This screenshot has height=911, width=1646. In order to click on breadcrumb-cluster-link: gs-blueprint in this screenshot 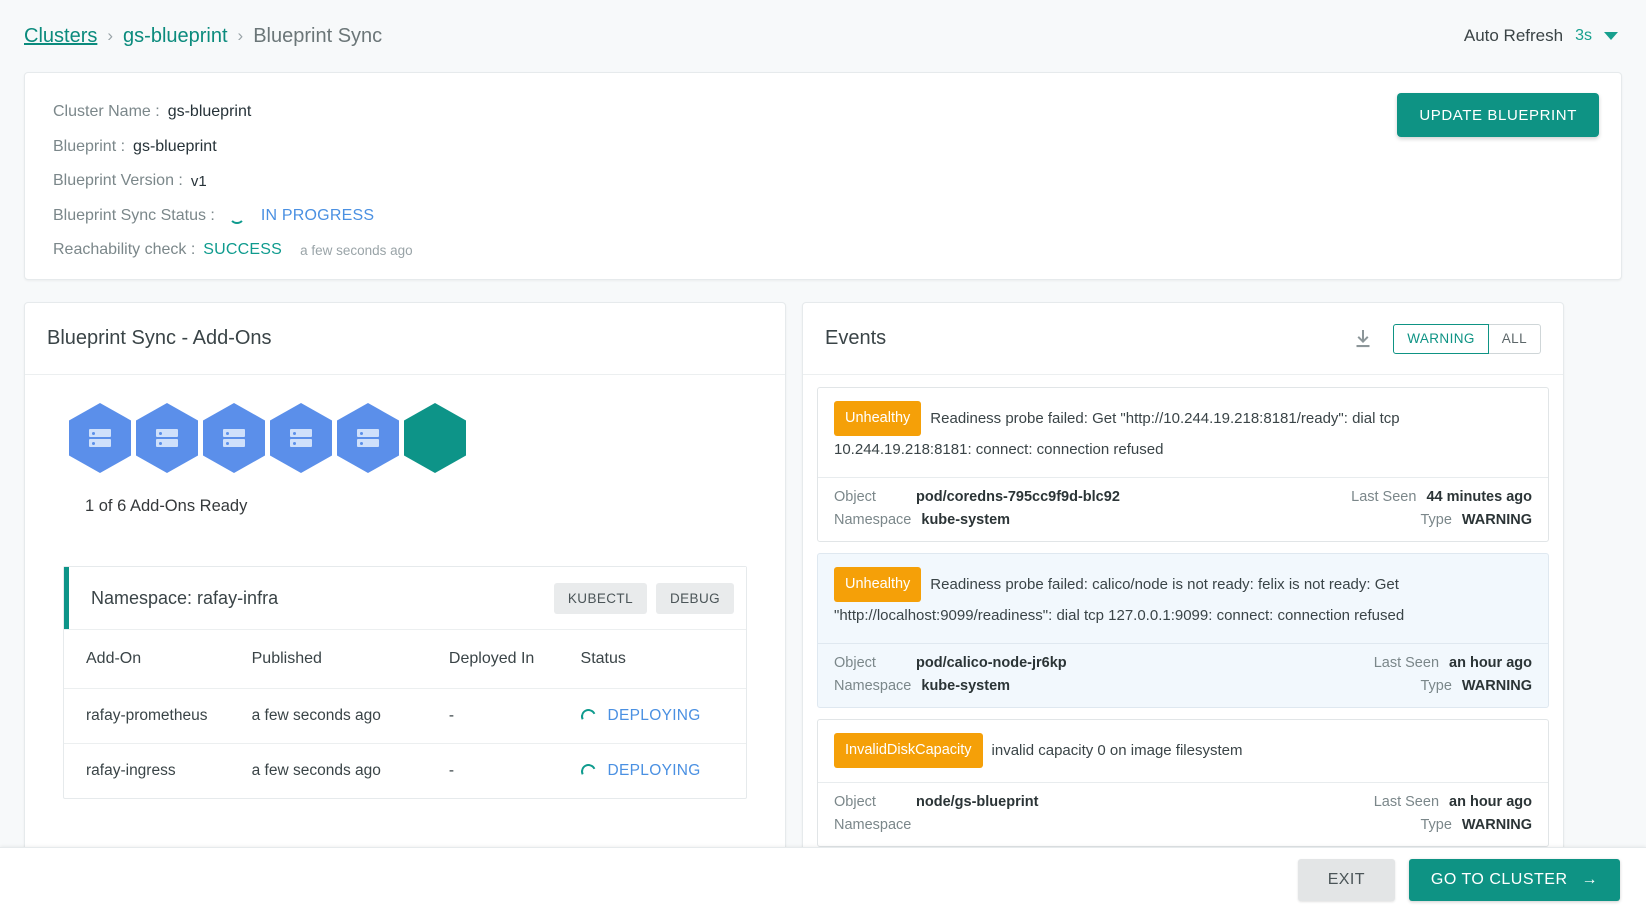, I will do `click(175, 36)`.